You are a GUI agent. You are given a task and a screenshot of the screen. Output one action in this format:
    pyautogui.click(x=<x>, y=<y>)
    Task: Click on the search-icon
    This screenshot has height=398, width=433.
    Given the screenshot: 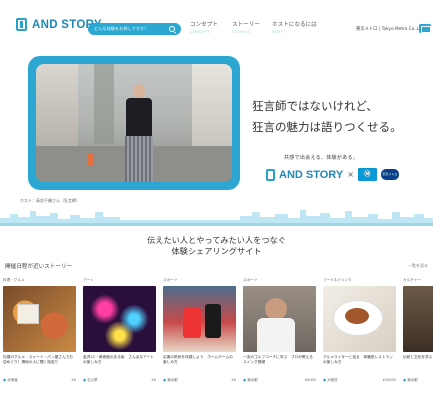 What is the action you would take?
    pyautogui.click(x=172, y=29)
    